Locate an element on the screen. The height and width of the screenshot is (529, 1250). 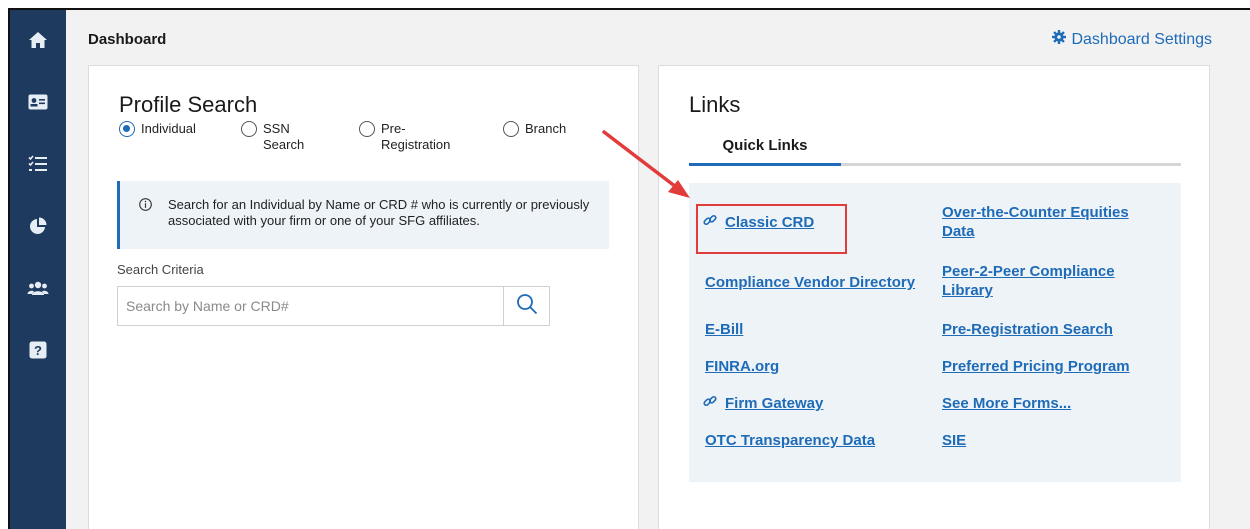
sidebar: ? is located at coordinates (38, 269).